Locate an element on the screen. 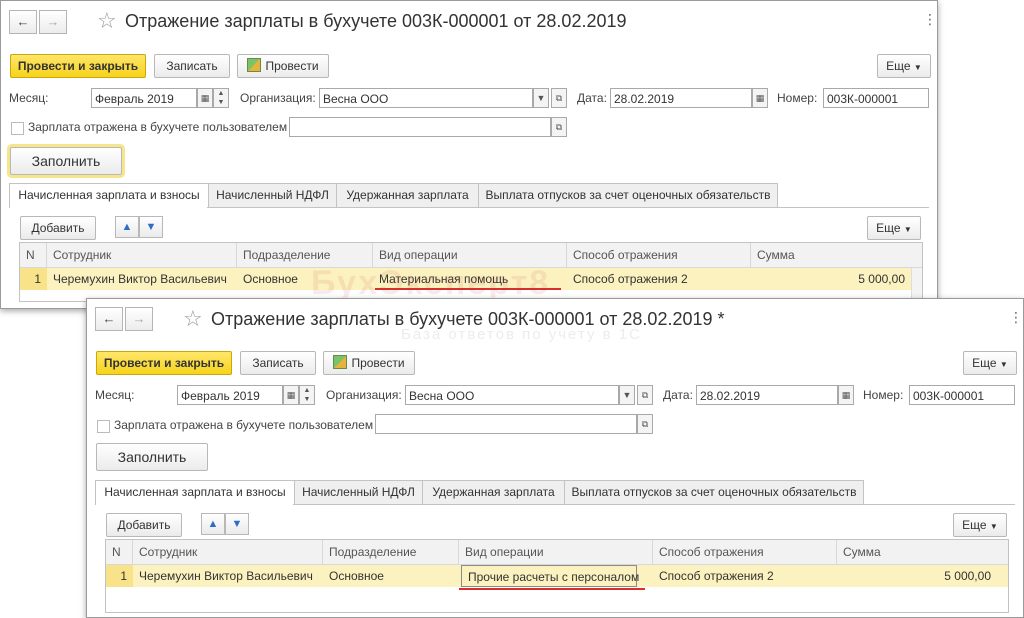 Image resolution: width=1024 pixels, height=618 pixels. operation-underline is located at coordinates (552, 589).